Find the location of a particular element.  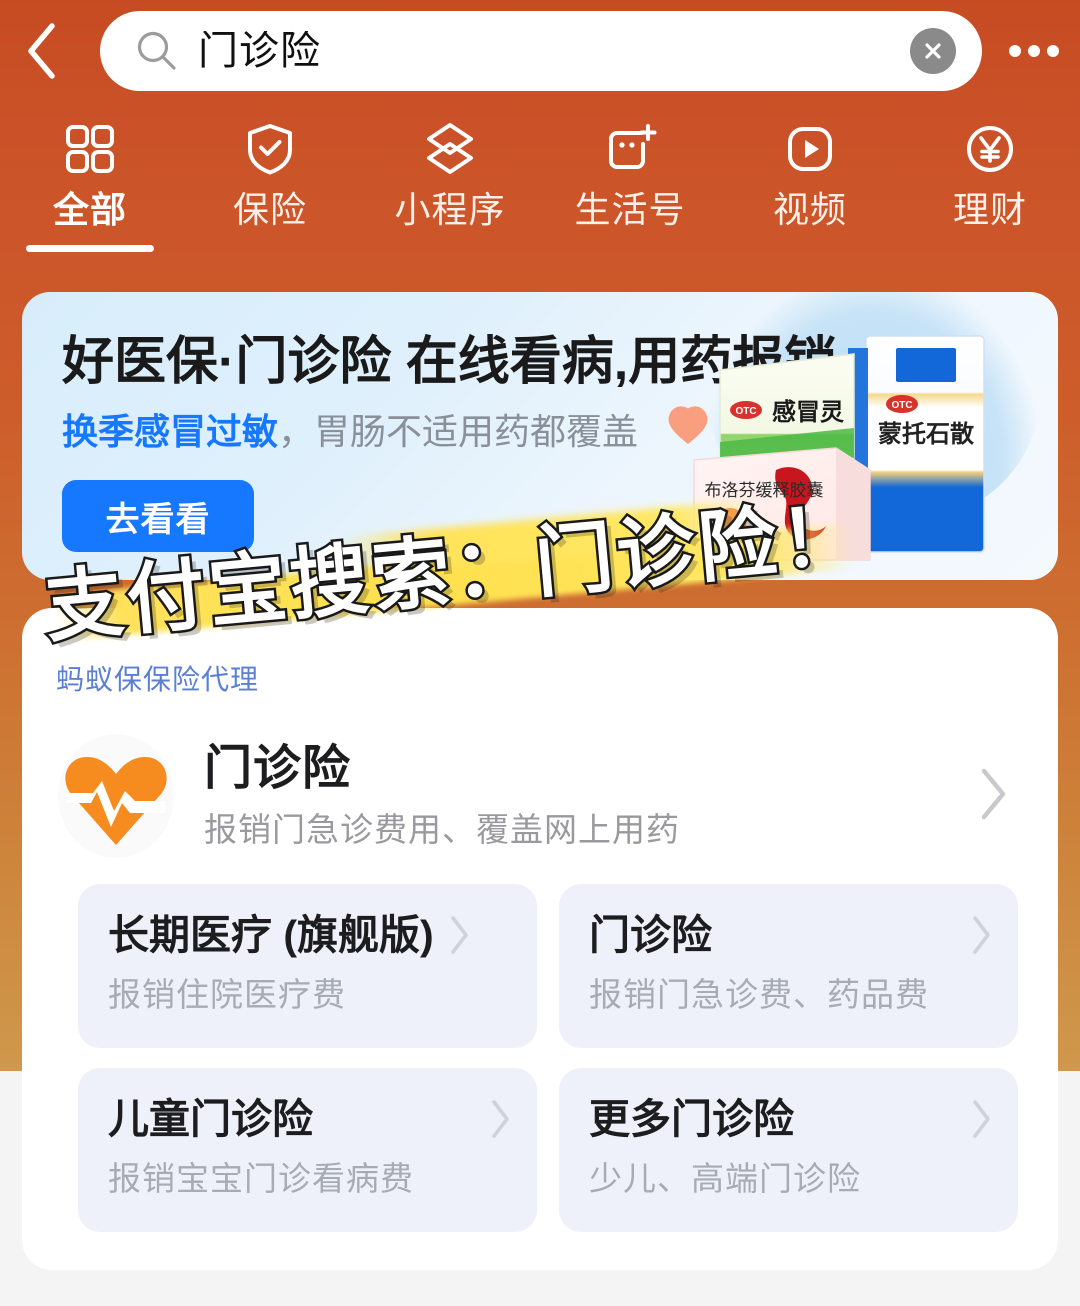

tab-label: 视频 is located at coordinates (809, 209).